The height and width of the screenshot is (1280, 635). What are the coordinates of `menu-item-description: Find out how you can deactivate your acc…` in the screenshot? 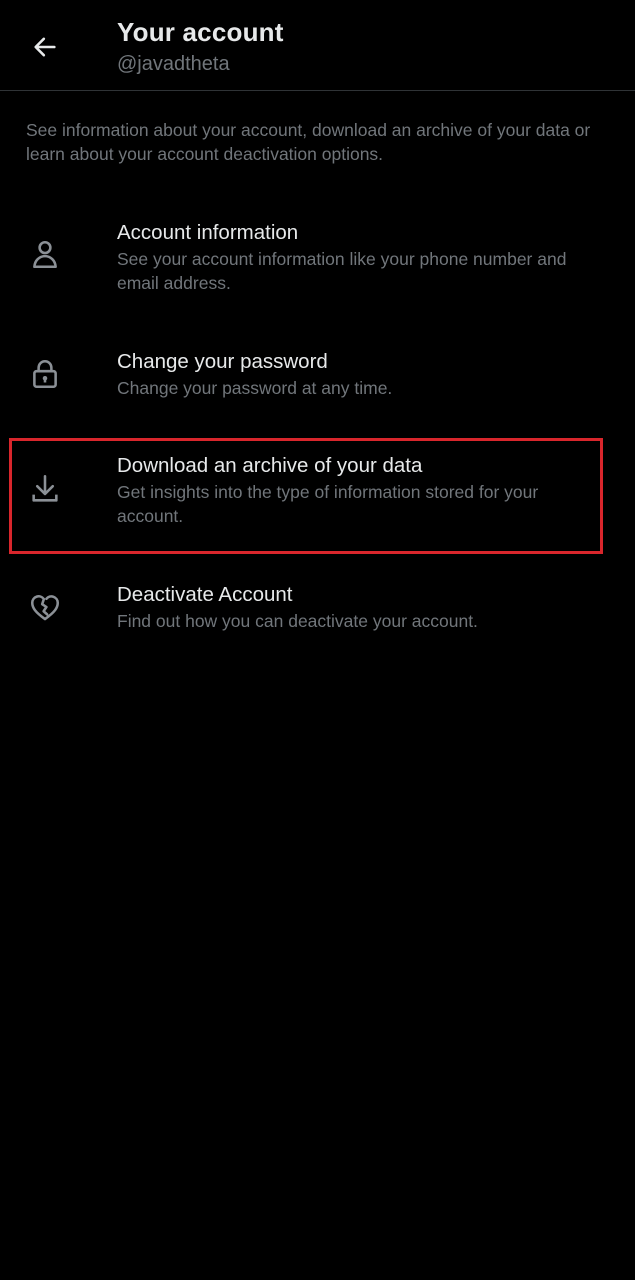 It's located at (297, 621).